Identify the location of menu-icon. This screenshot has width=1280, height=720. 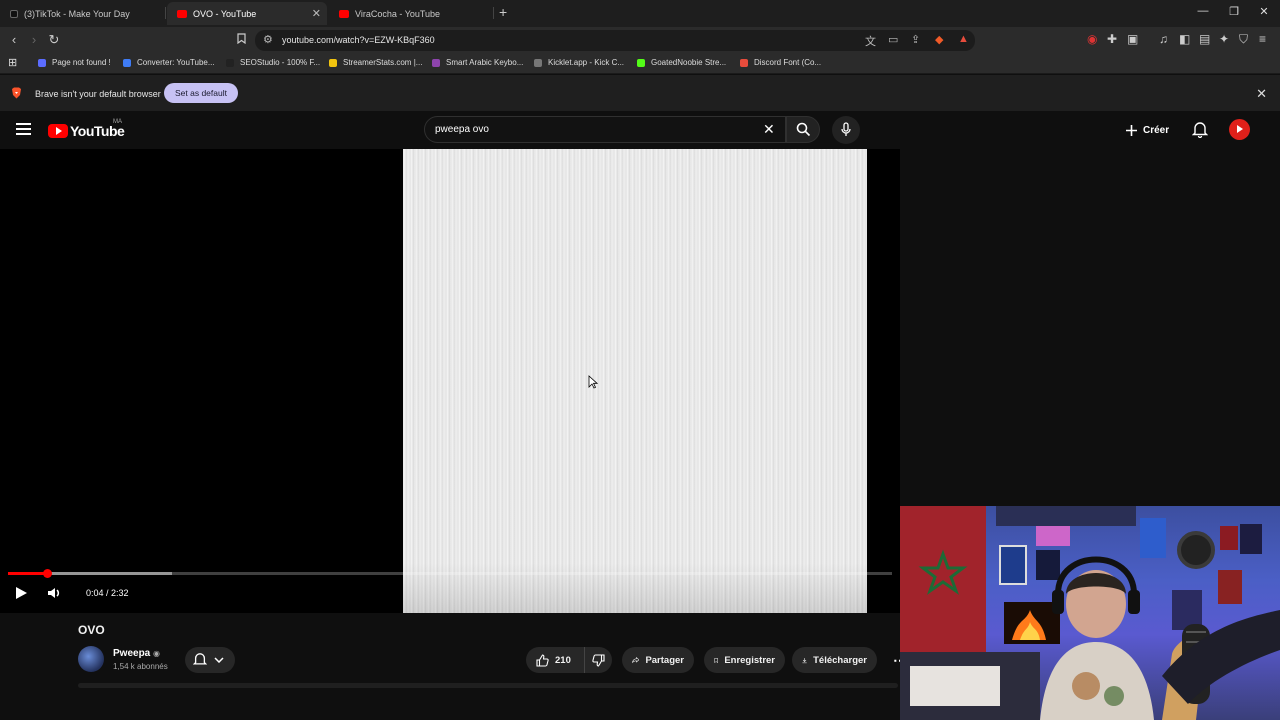
(23, 129).